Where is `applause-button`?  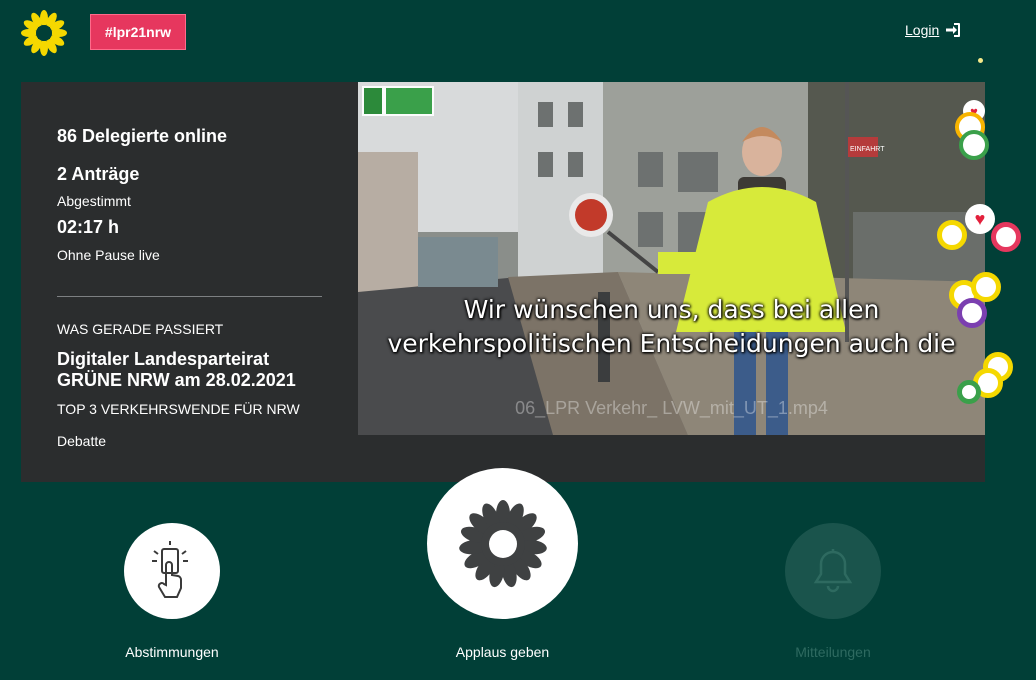
applause-button is located at coordinates (502, 543).